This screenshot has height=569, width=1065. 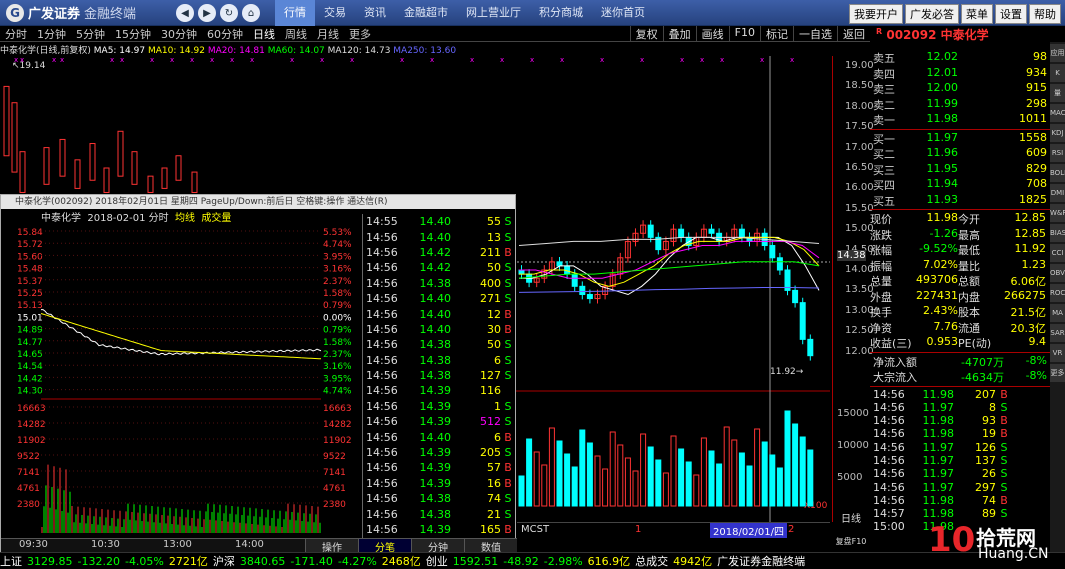 I want to click on order-row: 买五 11.93 1825, so click(x=960, y=200).